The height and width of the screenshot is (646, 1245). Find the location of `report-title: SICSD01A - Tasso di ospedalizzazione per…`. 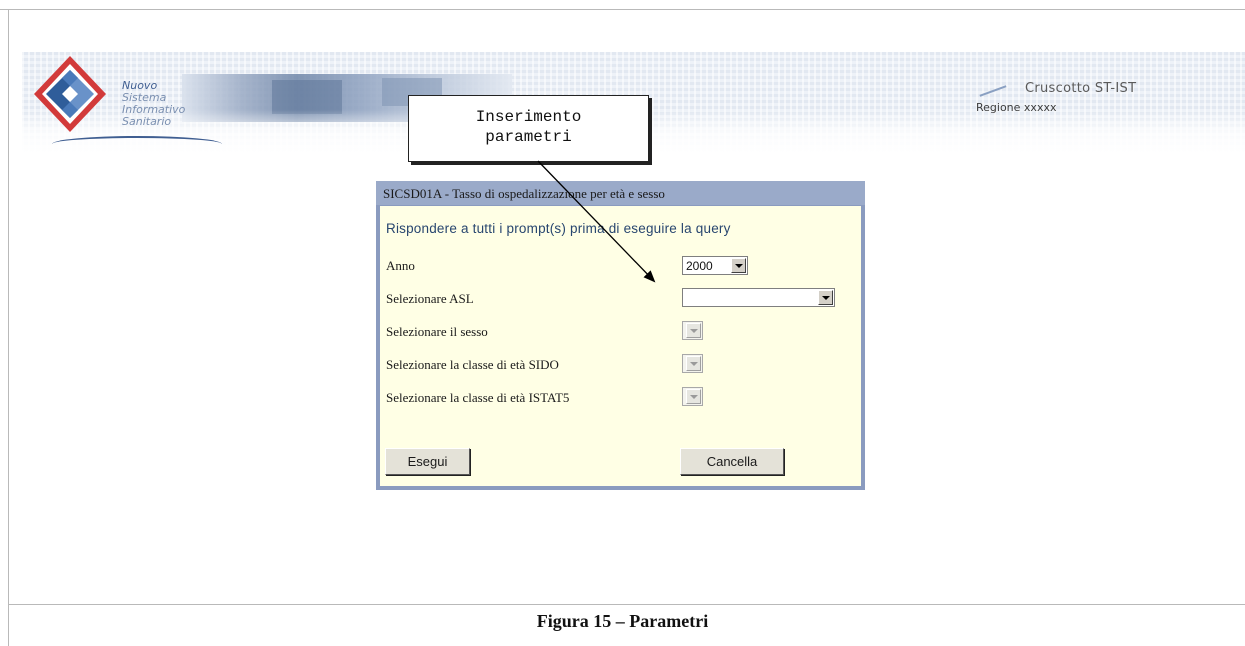

report-title: SICSD01A - Tasso di ospedalizzazione per… is located at coordinates (524, 193).